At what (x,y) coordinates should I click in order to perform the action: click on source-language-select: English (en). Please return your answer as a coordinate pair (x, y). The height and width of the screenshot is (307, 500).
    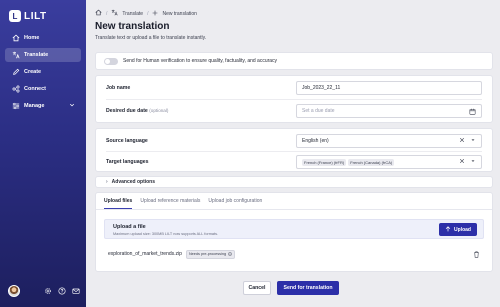
    Looking at the image, I should click on (389, 141).